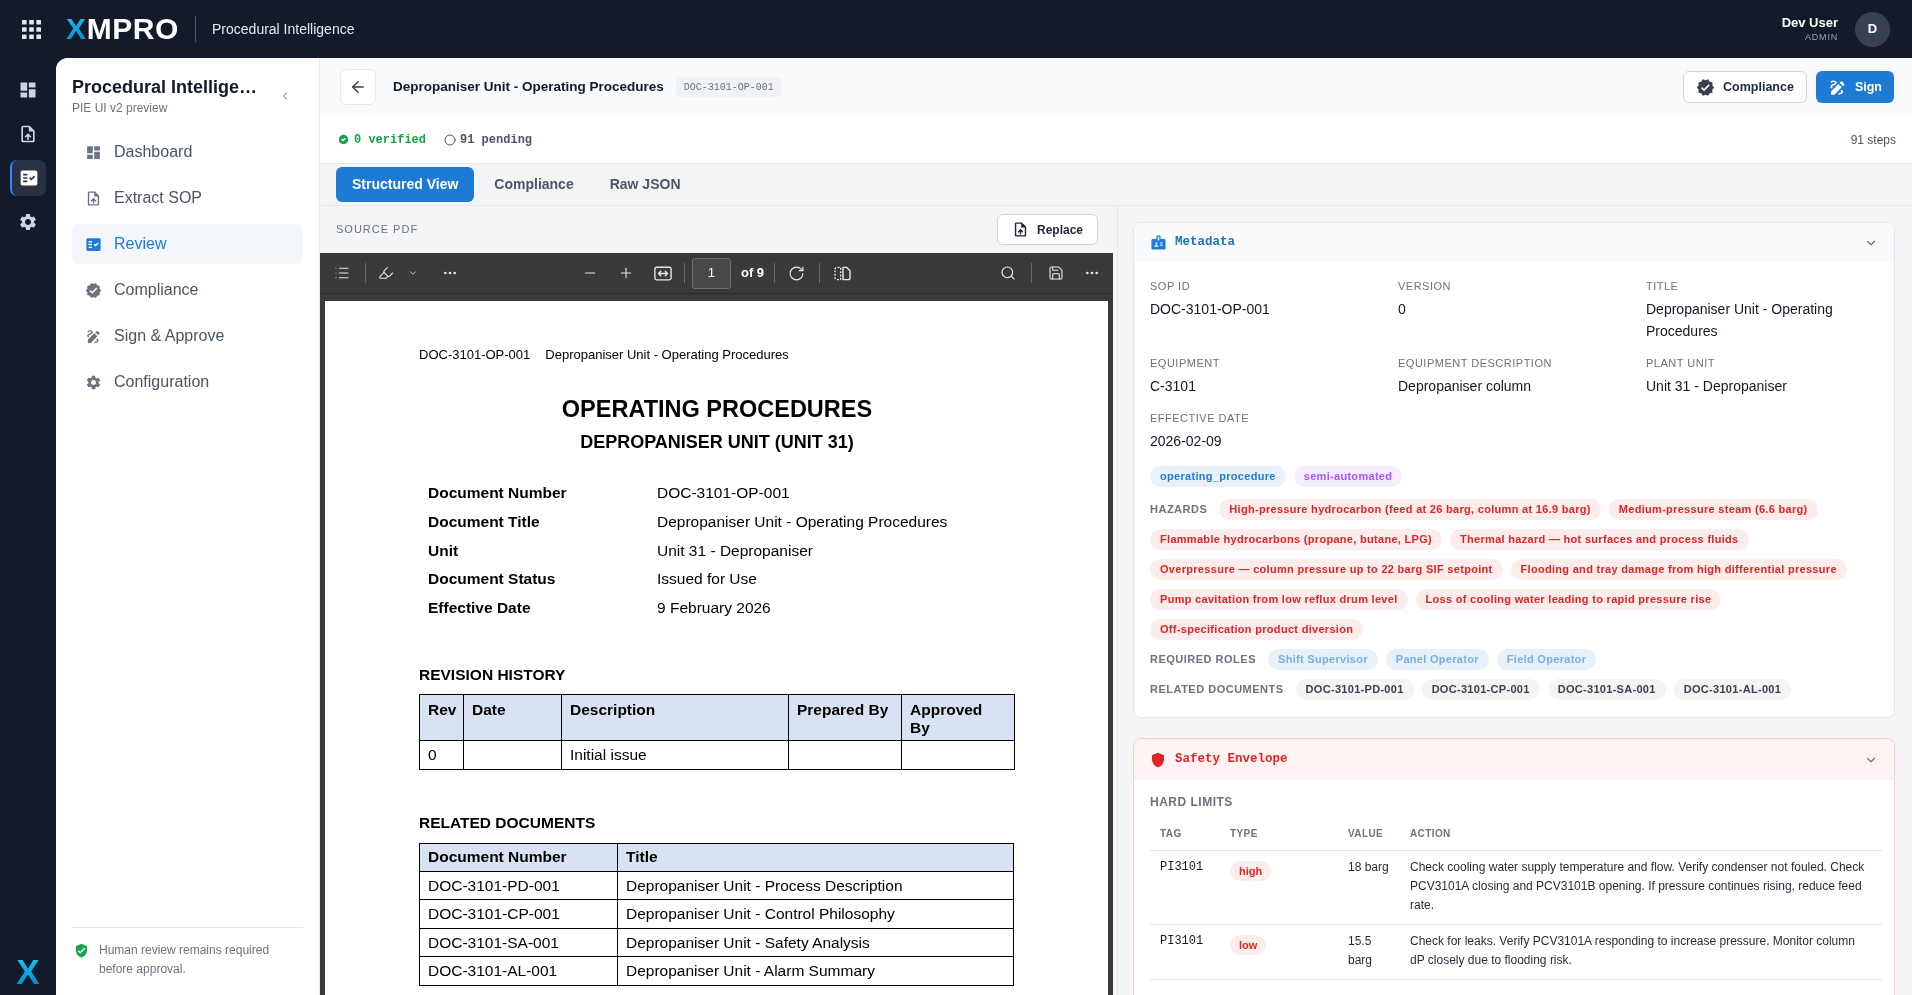 The width and height of the screenshot is (1912, 995). Describe the element at coordinates (1480, 689) in the screenshot. I see `related-document-tag: DOC-3101-CP-001` at that location.